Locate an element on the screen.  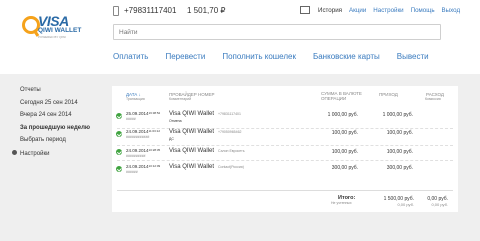
sidebar-settings-label: Настройки is located at coordinates (35, 153).